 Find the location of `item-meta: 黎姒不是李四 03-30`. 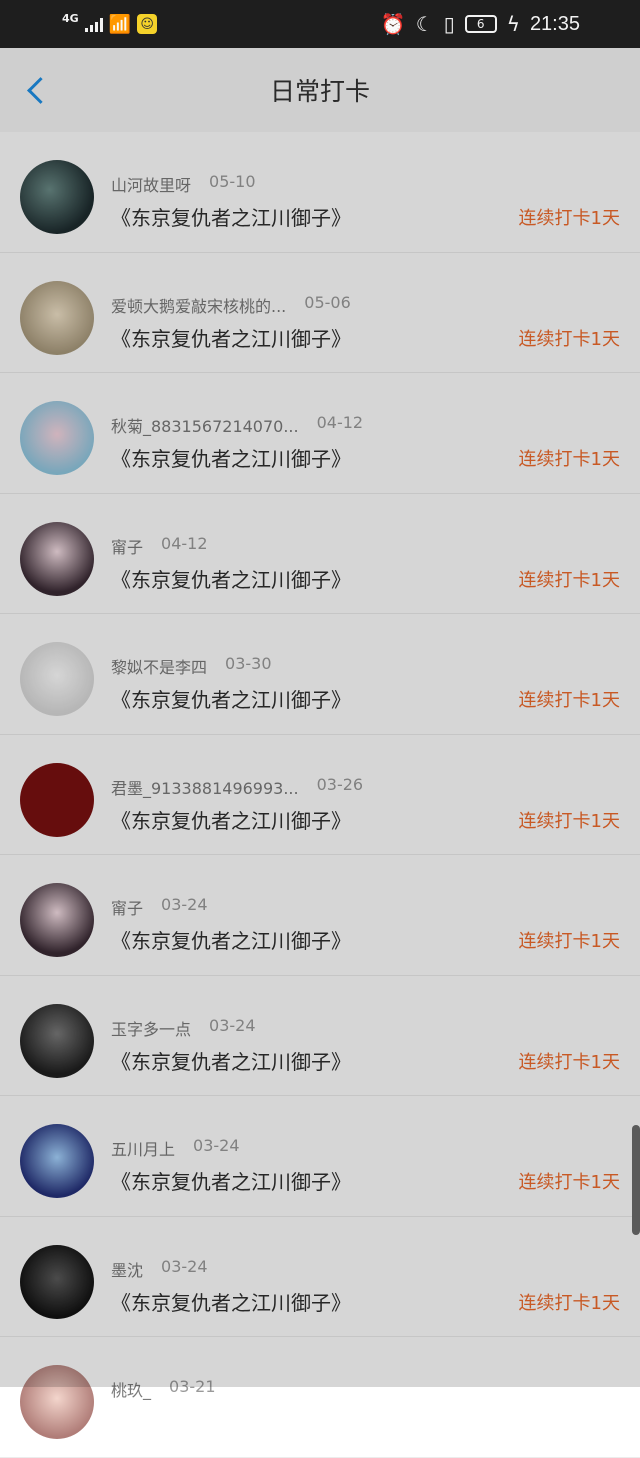

item-meta: 黎姒不是李四 03-30 is located at coordinates (191, 666).